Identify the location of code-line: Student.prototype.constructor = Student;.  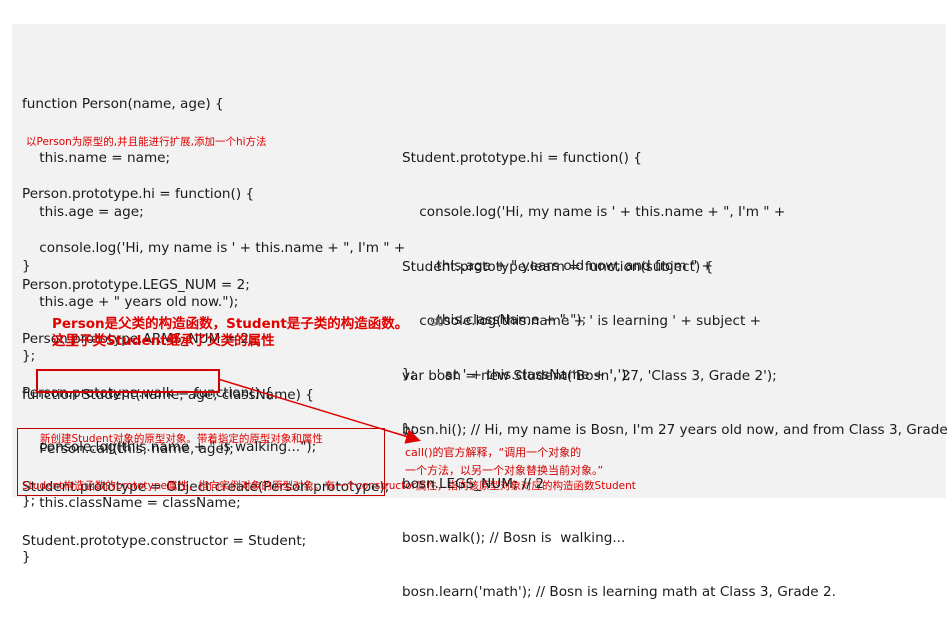
(164, 541).